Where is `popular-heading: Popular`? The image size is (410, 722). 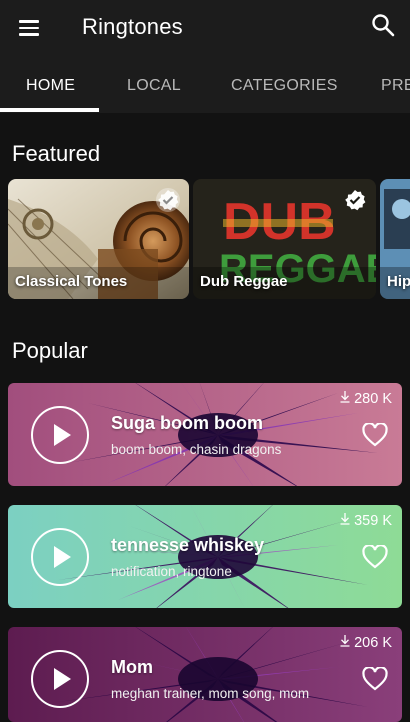
popular-heading: Popular is located at coordinates (50, 350).